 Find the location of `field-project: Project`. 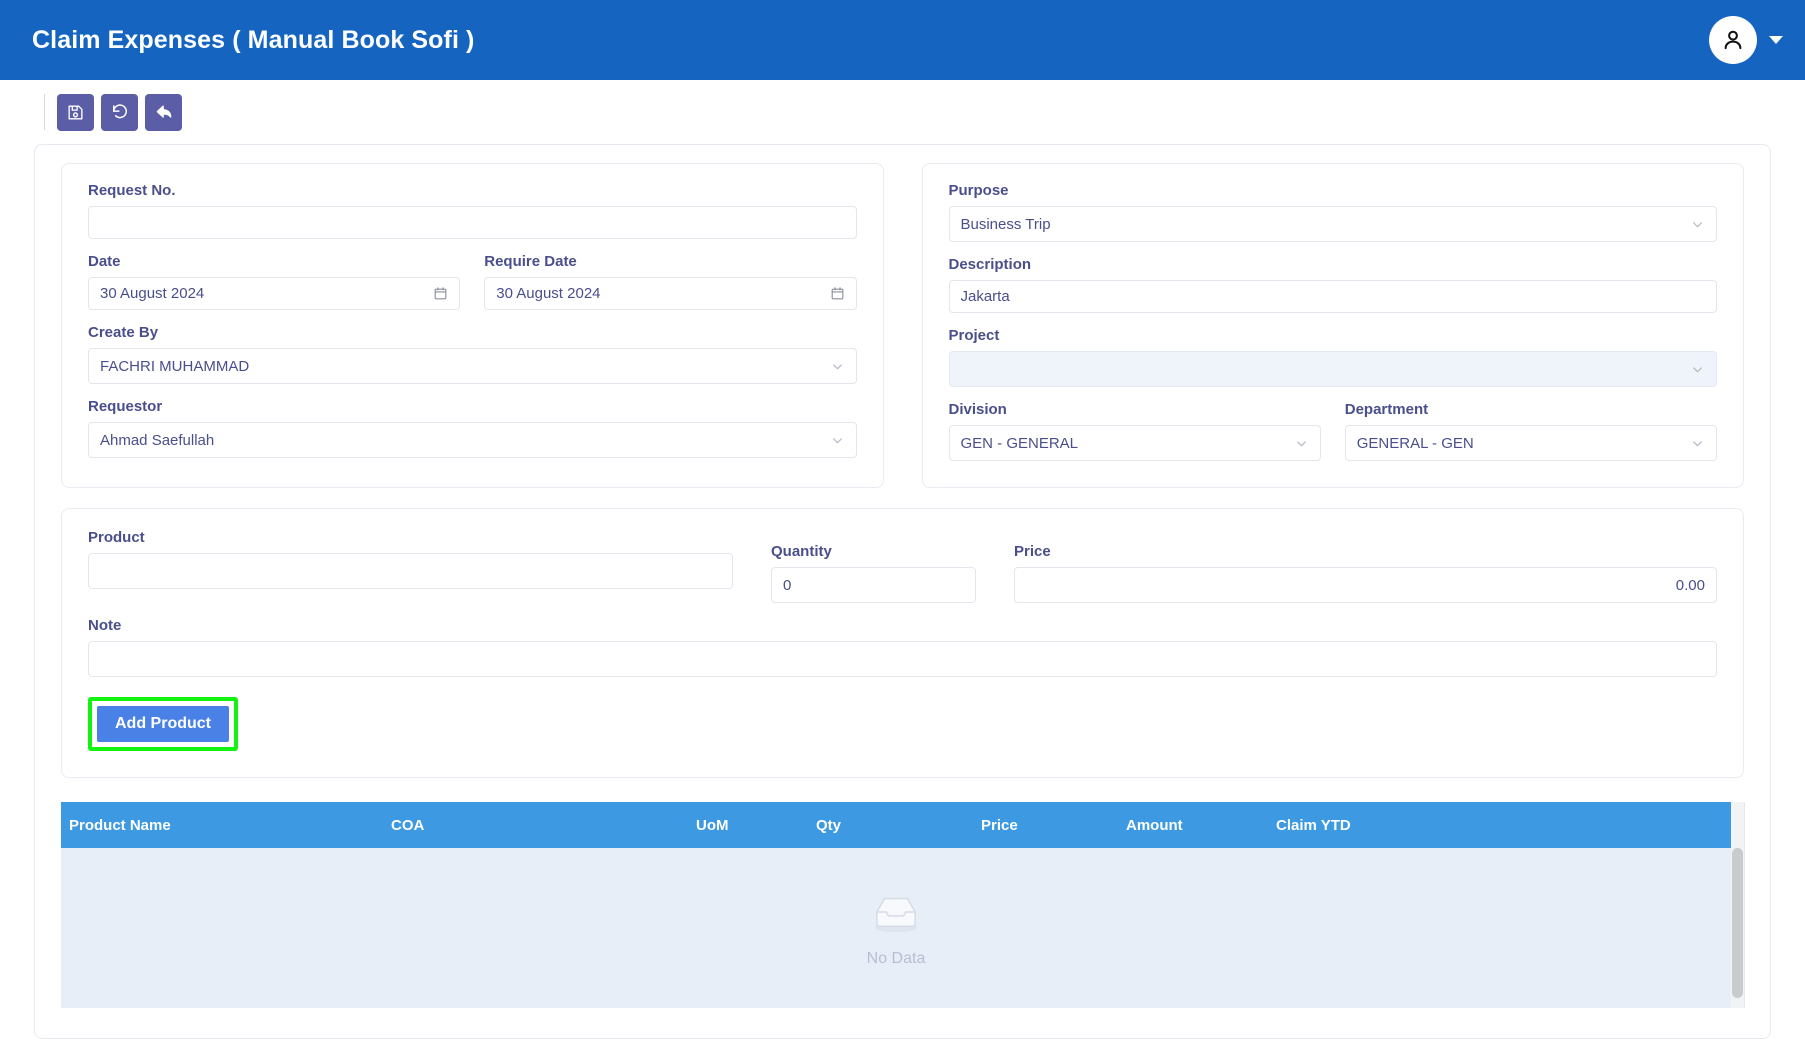

field-project: Project is located at coordinates (1332, 357).